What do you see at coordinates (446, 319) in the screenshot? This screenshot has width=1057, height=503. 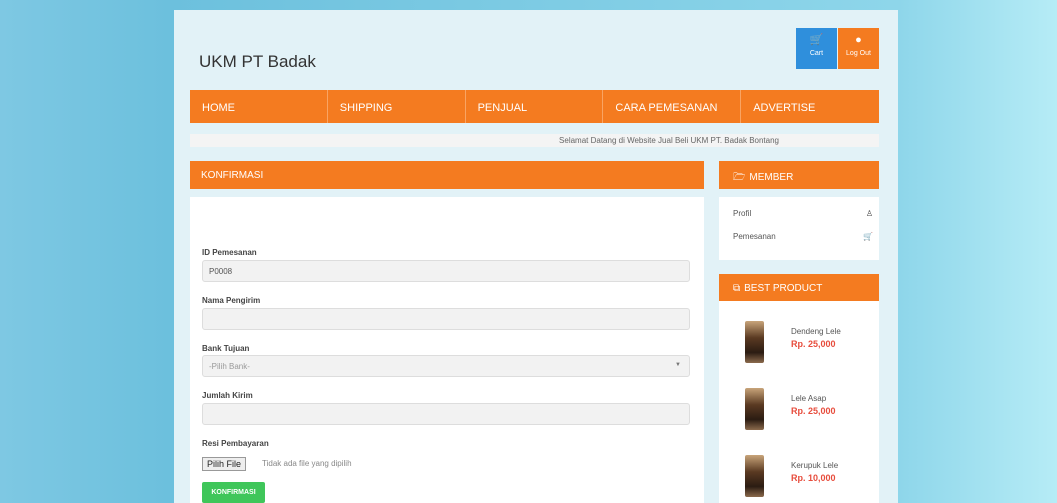 I see `nama-pengirim-field` at bounding box center [446, 319].